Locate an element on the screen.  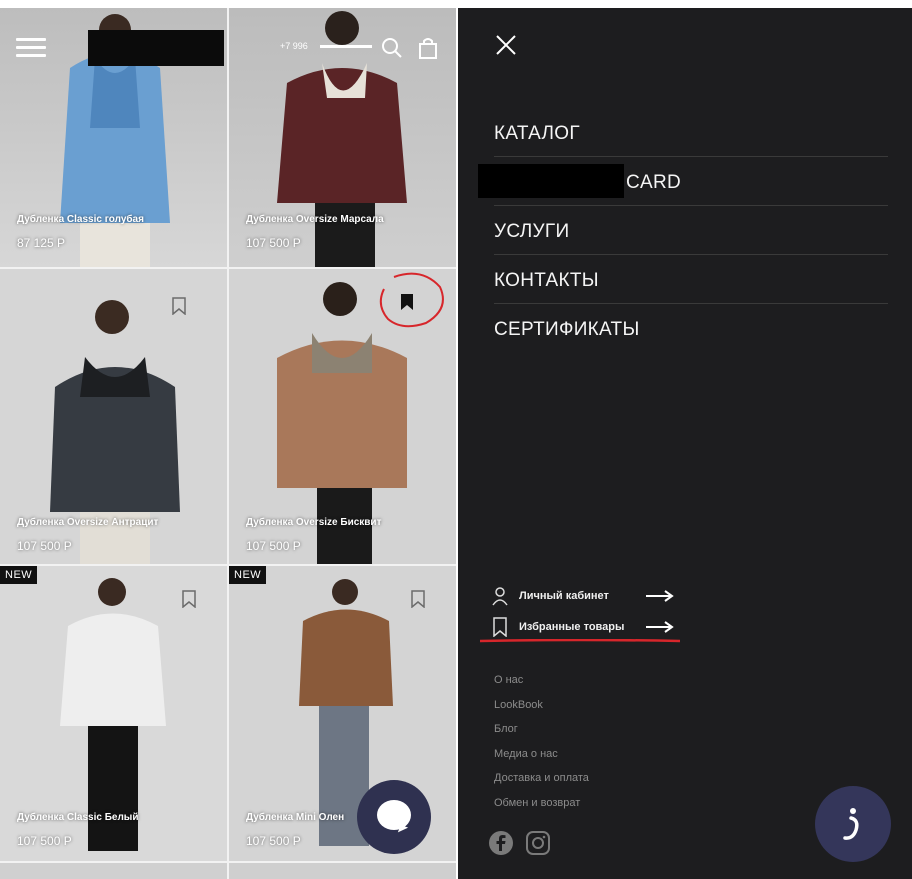
chat-icon is located at coordinates (394, 815).